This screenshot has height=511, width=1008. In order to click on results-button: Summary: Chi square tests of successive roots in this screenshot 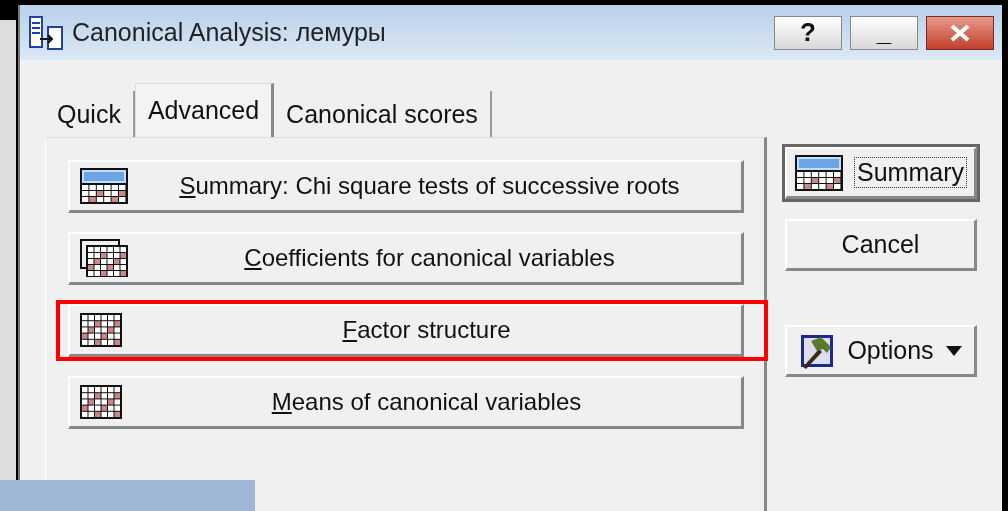, I will do `click(406, 186)`.